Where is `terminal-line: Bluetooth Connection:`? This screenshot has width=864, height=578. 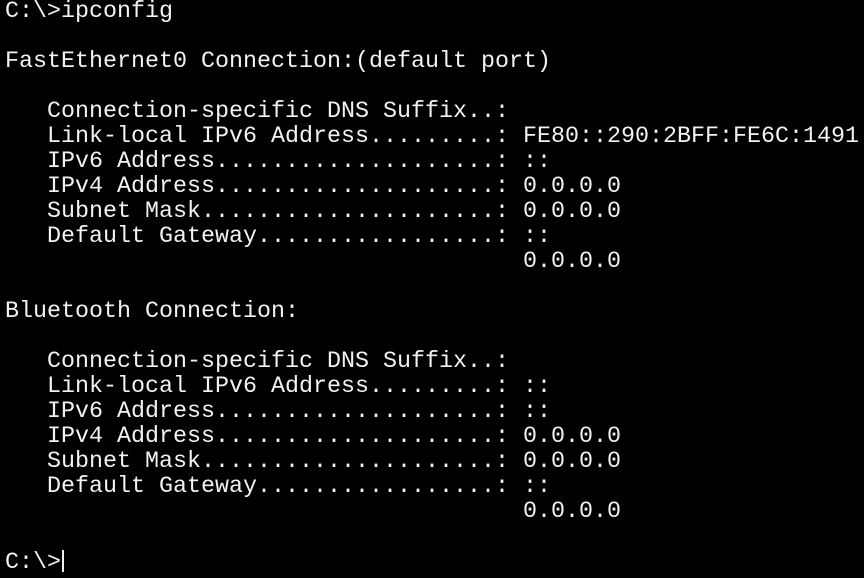 terminal-line: Bluetooth Connection: is located at coordinates (152, 312).